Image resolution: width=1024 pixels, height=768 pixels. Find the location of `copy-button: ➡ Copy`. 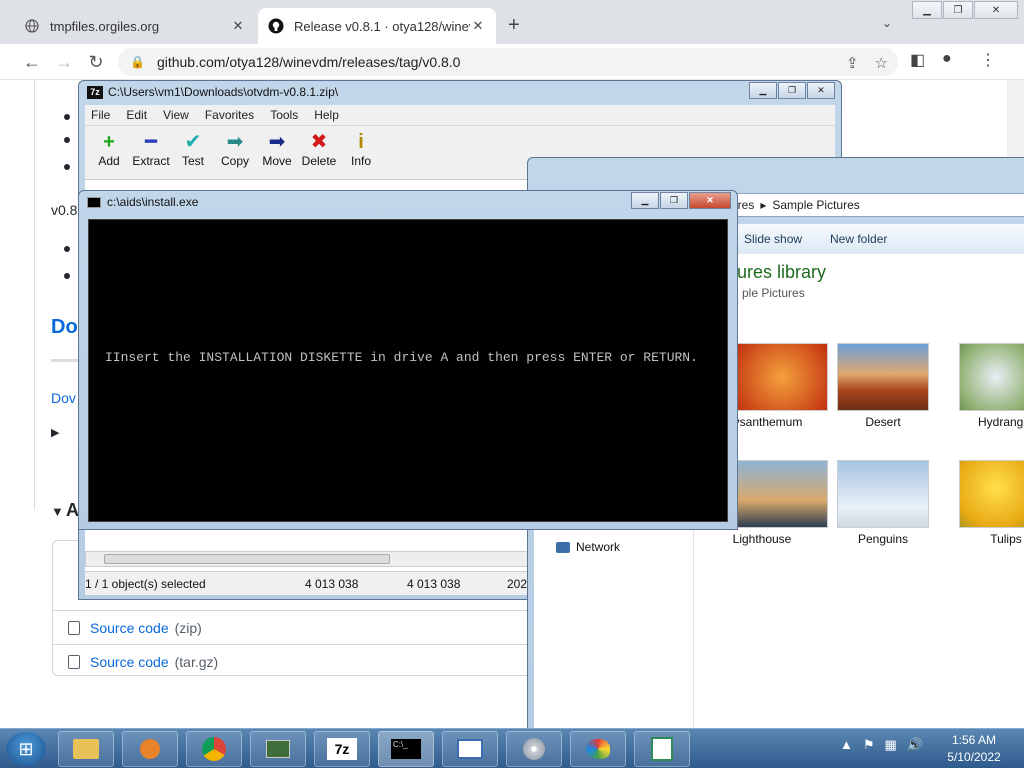

copy-button: ➡ Copy is located at coordinates (235, 149).